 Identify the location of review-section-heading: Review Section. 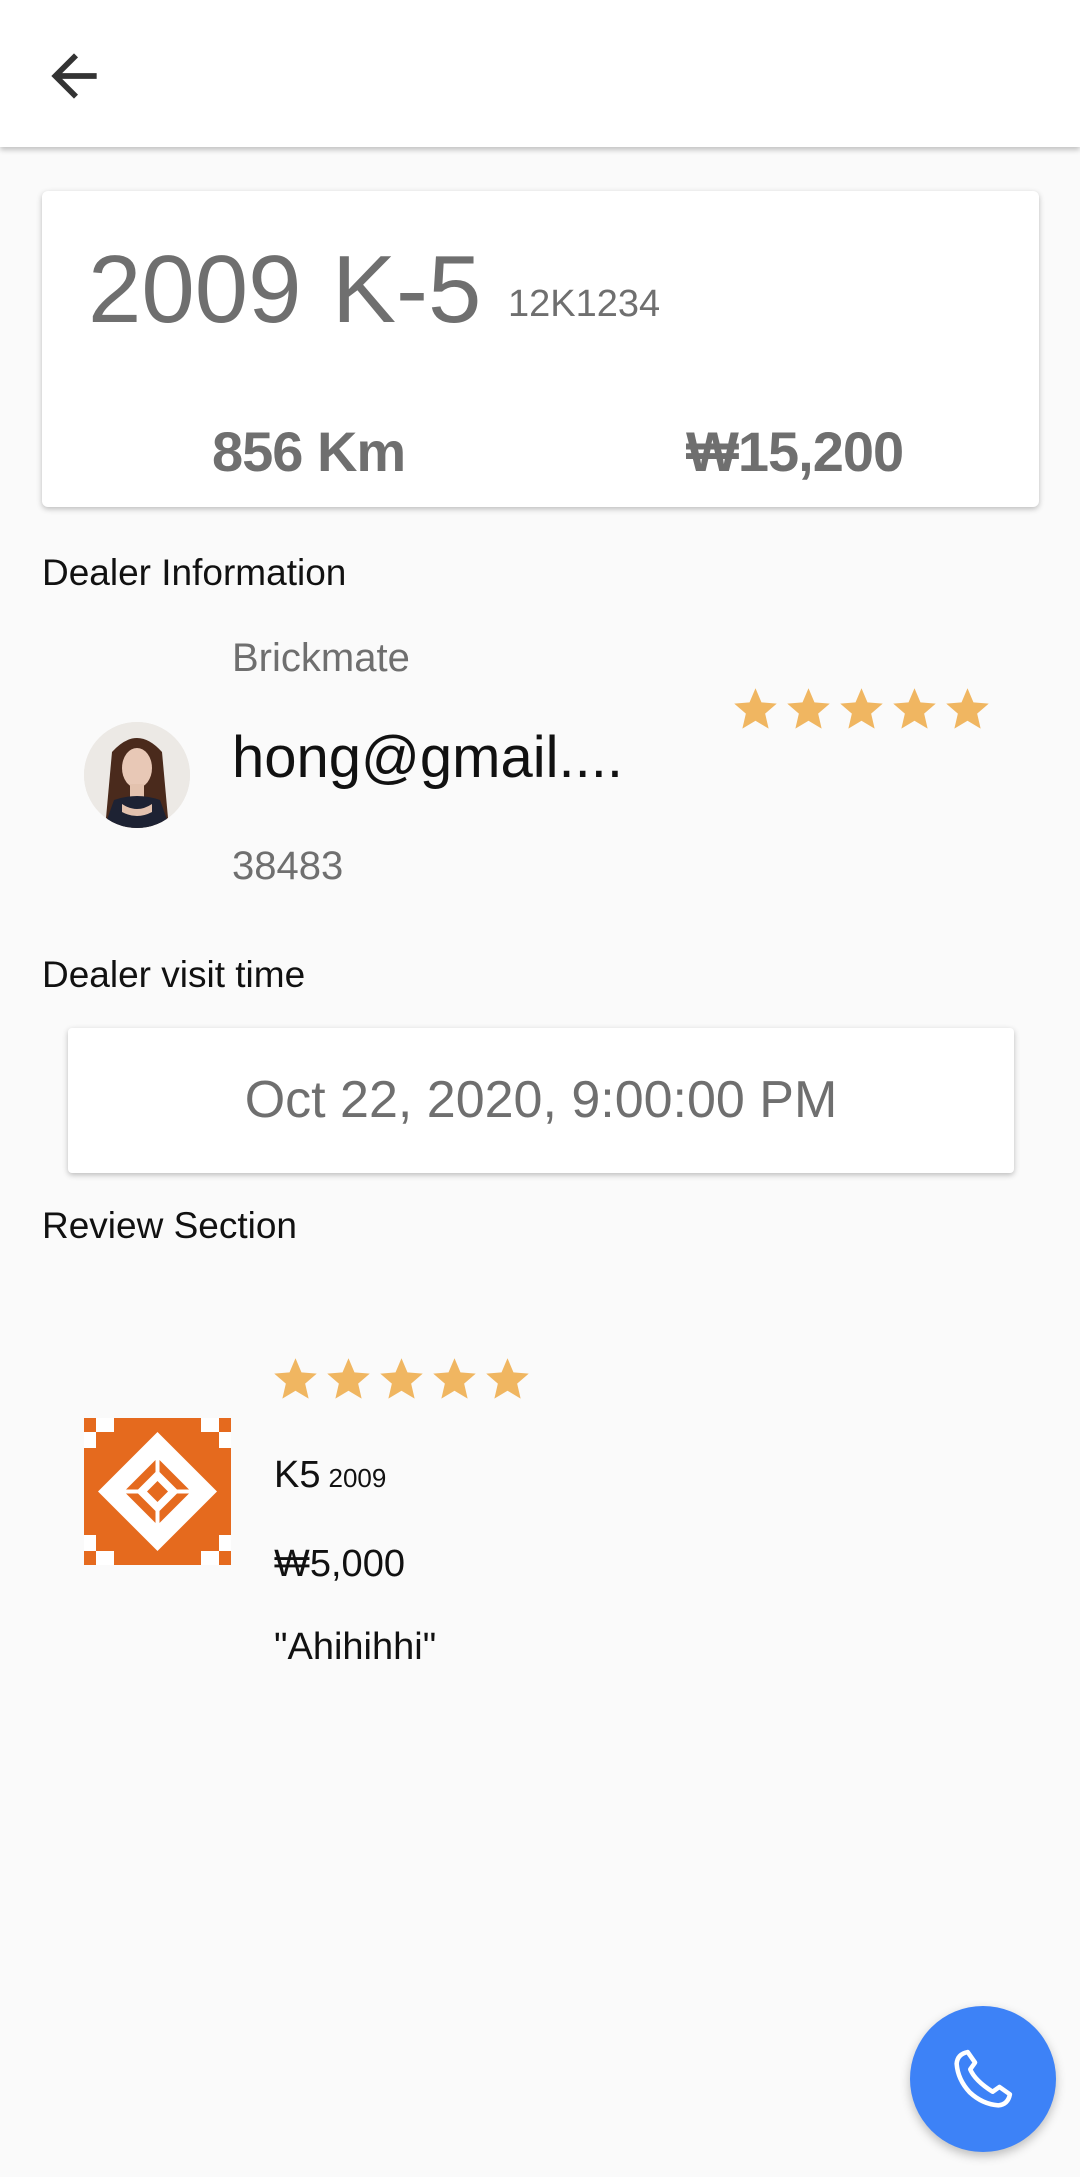
(170, 1225).